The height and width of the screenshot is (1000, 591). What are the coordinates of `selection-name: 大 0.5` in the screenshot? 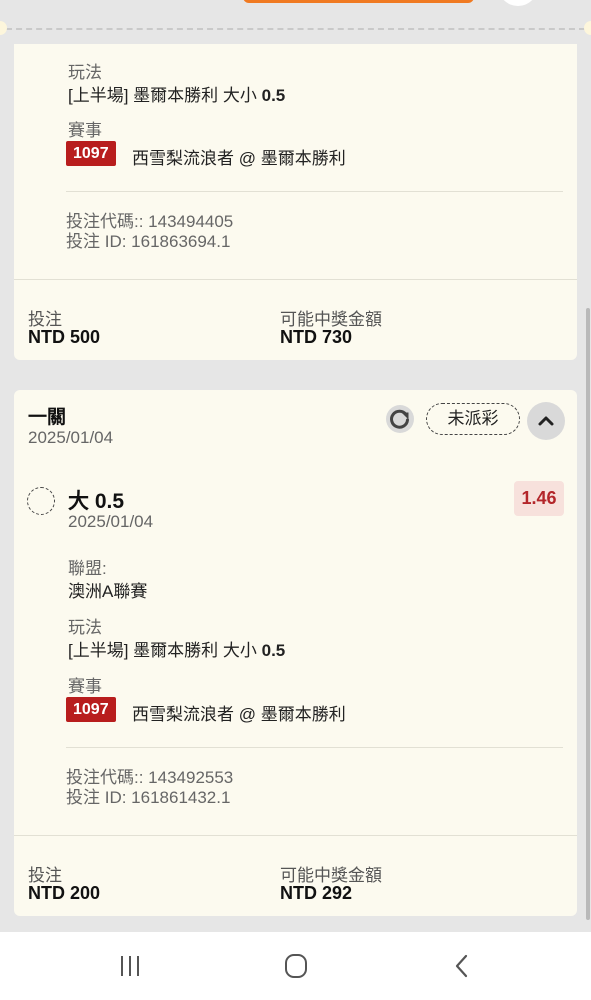 It's located at (96, 501).